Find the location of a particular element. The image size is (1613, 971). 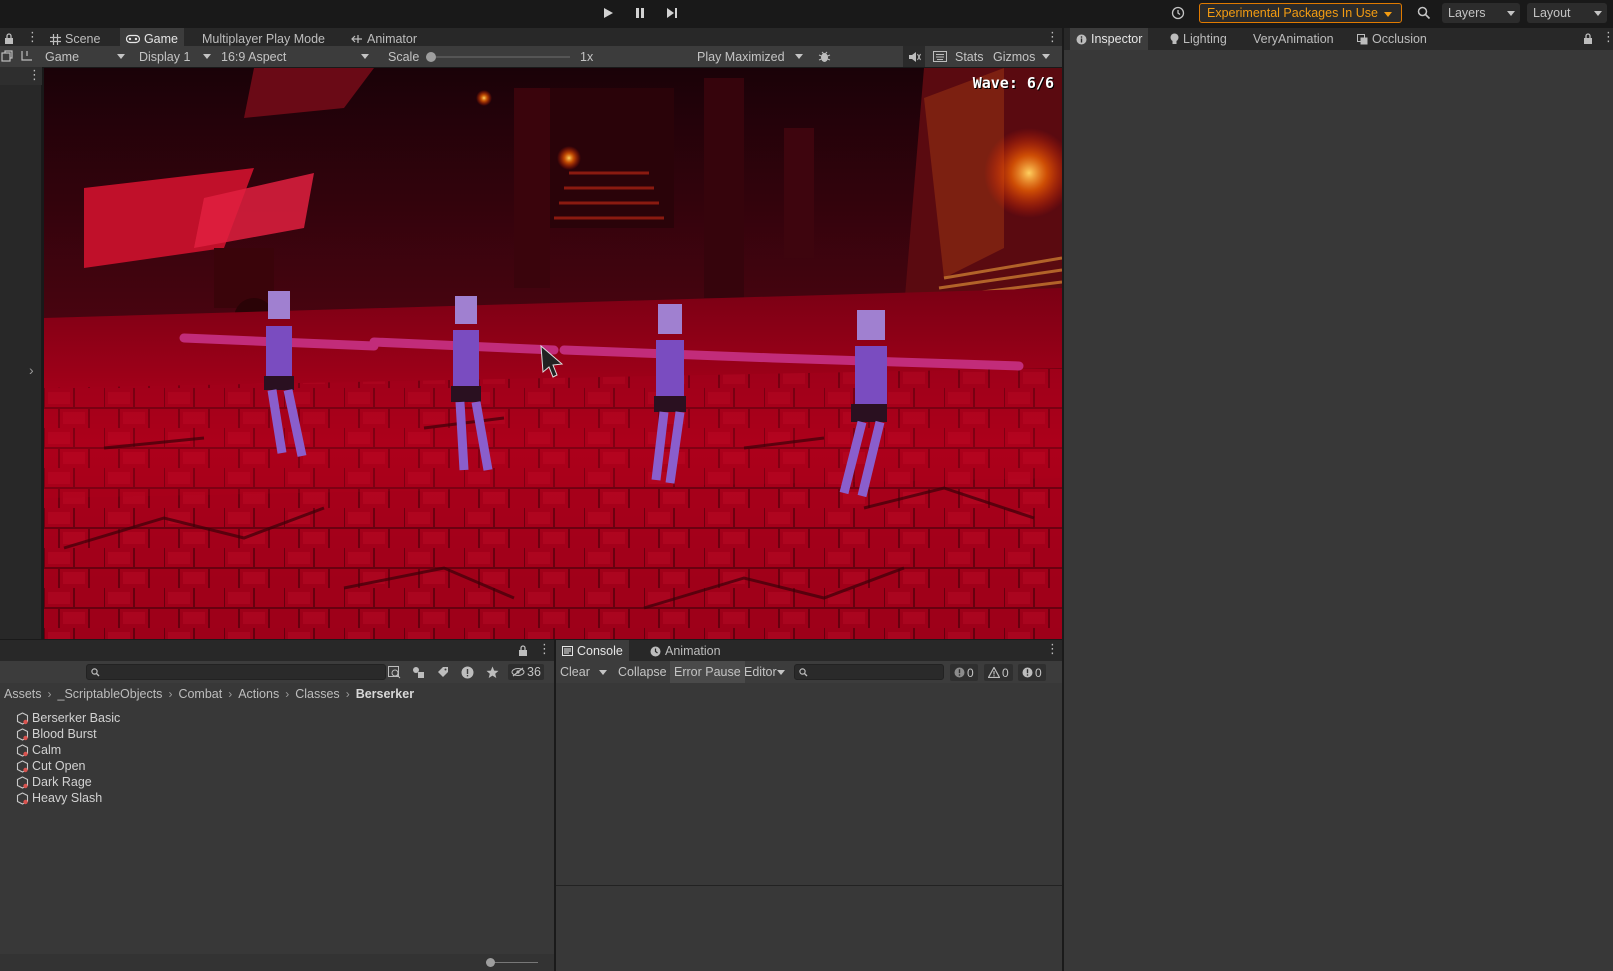

scale-value: 1x is located at coordinates (587, 56).